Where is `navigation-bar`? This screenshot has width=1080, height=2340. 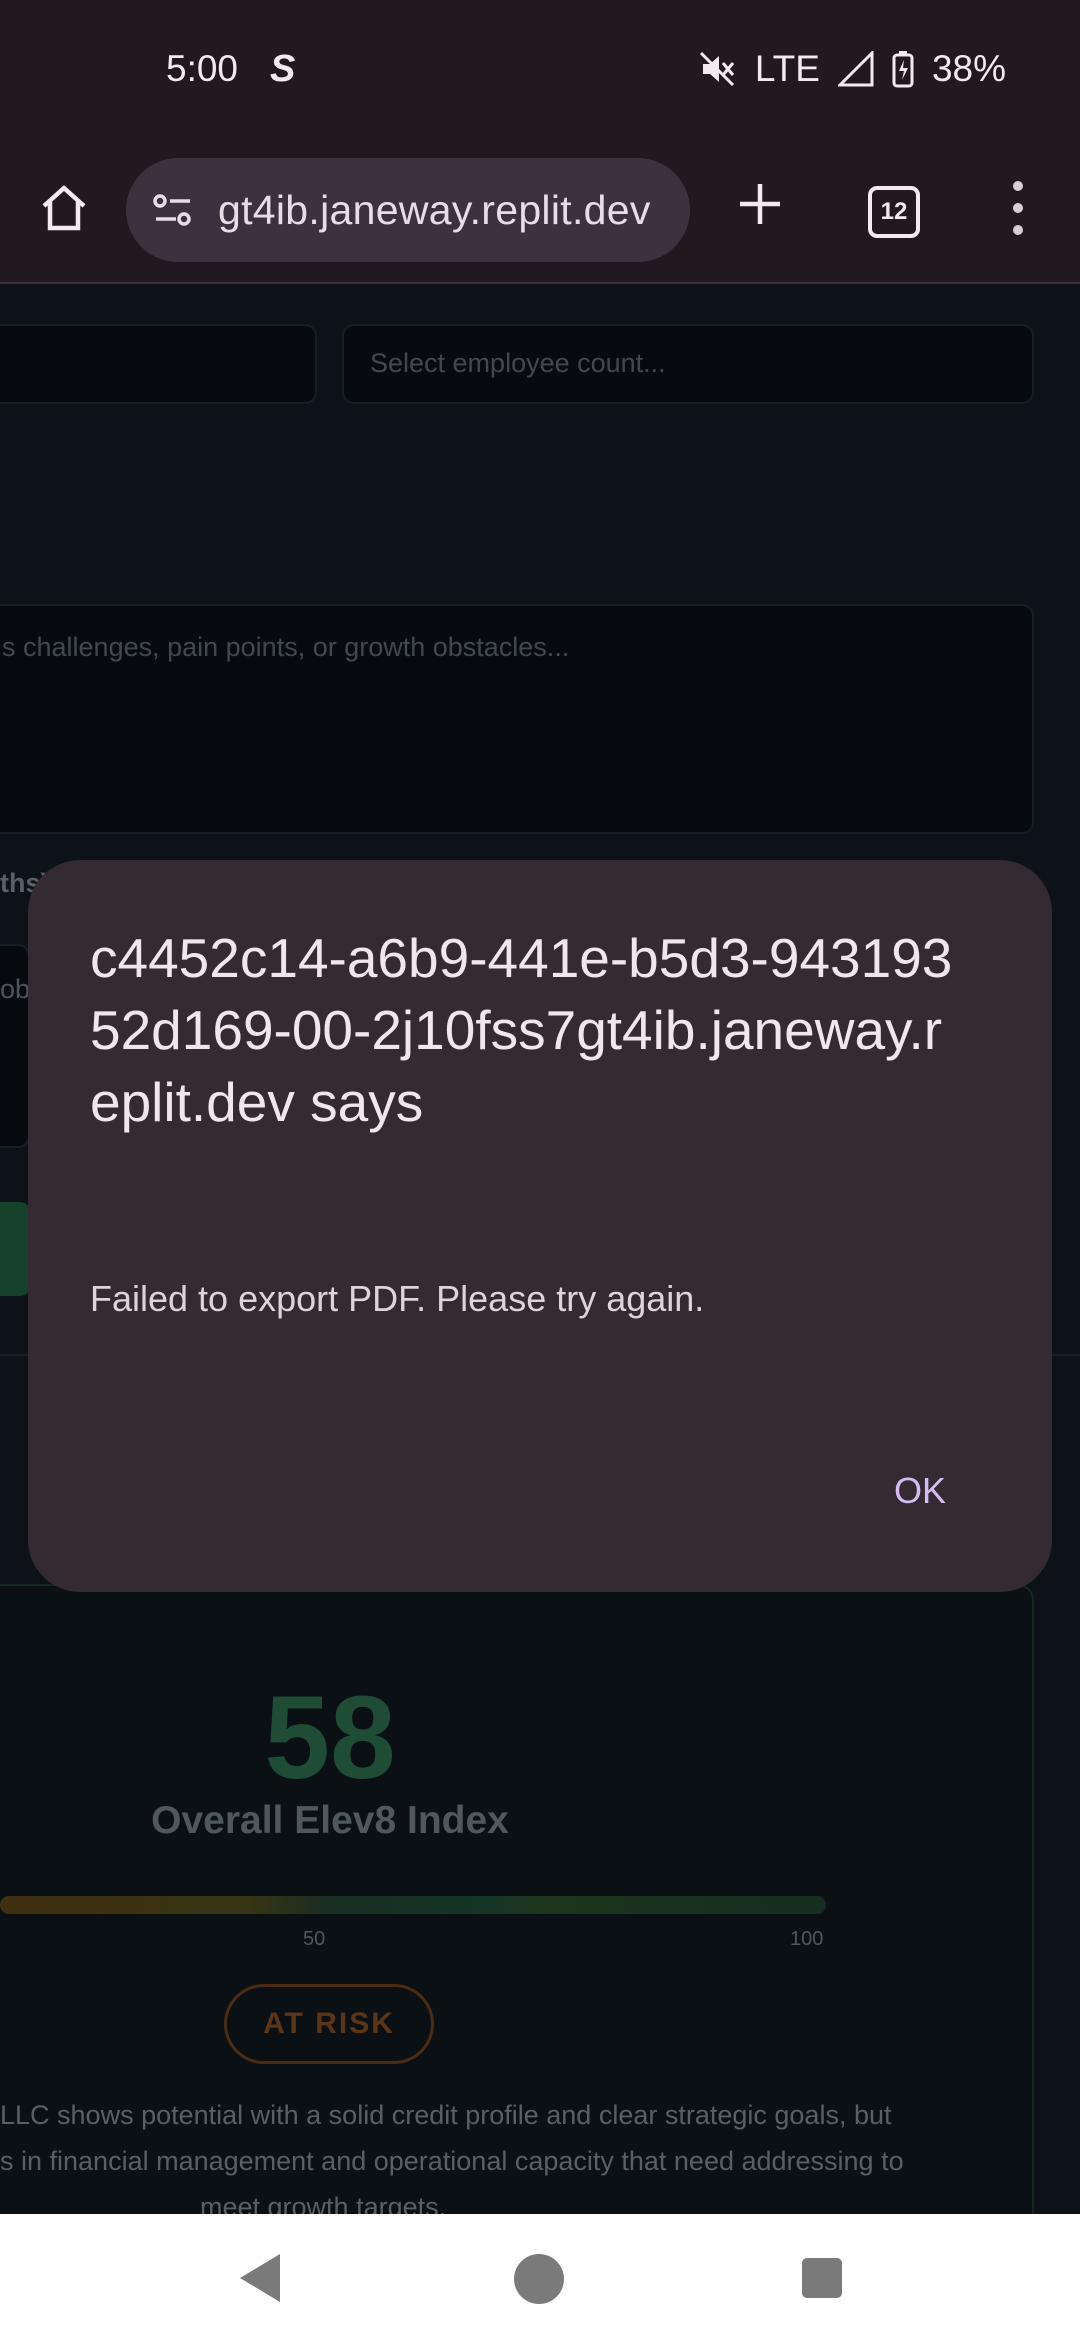
navigation-bar is located at coordinates (540, 2277).